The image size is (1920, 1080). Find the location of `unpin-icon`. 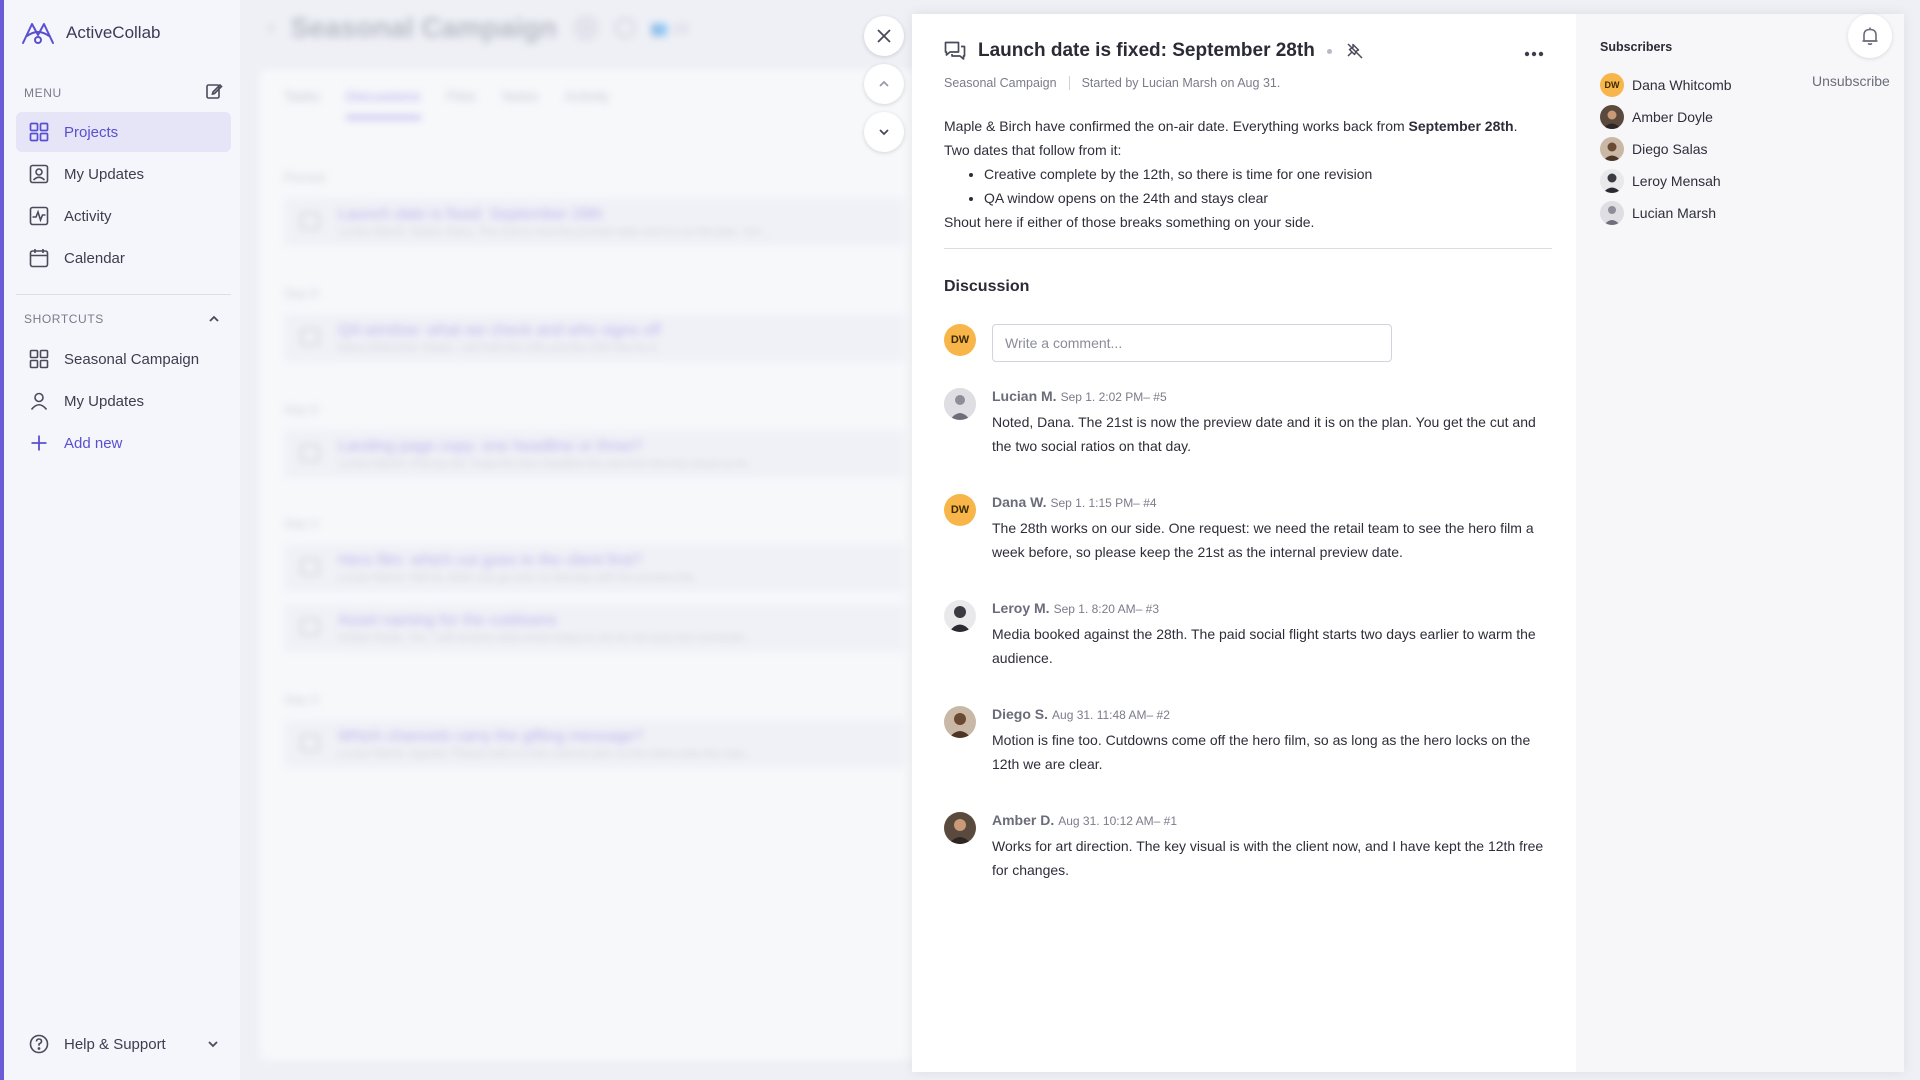

unpin-icon is located at coordinates (1355, 51).